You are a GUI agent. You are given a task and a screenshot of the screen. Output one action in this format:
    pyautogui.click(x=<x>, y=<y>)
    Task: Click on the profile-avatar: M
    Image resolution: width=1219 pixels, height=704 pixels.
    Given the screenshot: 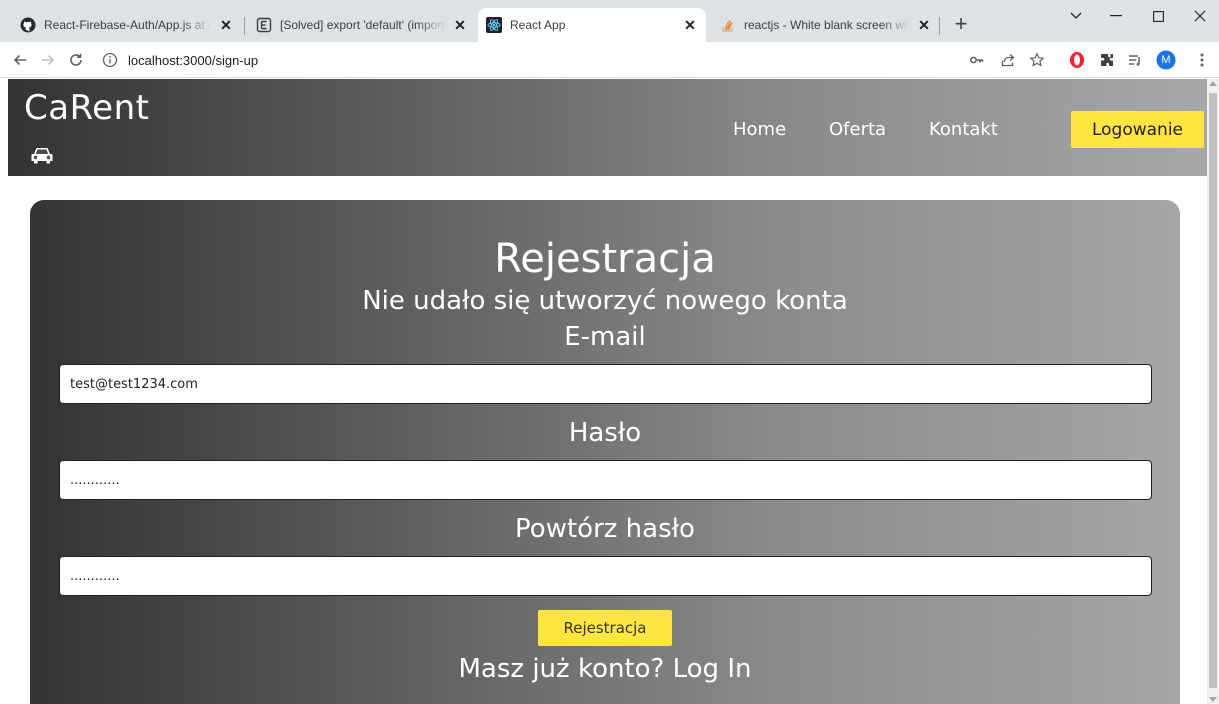 What is the action you would take?
    pyautogui.click(x=1166, y=60)
    